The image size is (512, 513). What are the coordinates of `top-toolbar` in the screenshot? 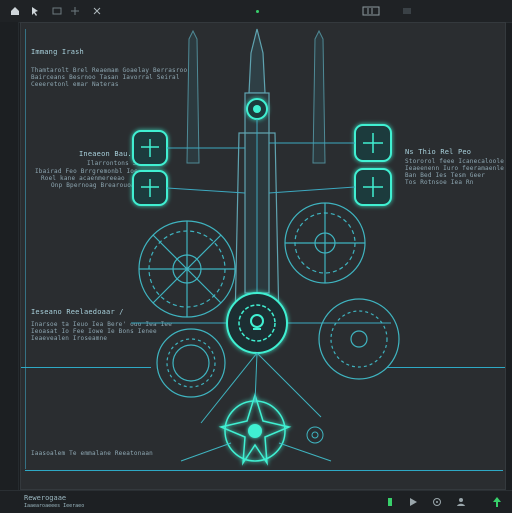 It's located at (256, 11).